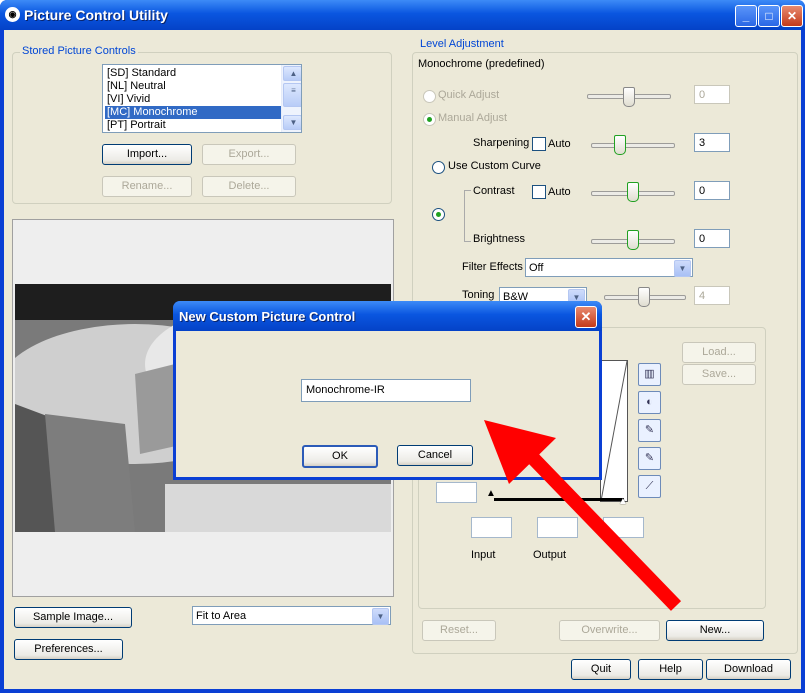  Describe the element at coordinates (499, 239) in the screenshot. I see `brightness-label: Brightness` at that location.